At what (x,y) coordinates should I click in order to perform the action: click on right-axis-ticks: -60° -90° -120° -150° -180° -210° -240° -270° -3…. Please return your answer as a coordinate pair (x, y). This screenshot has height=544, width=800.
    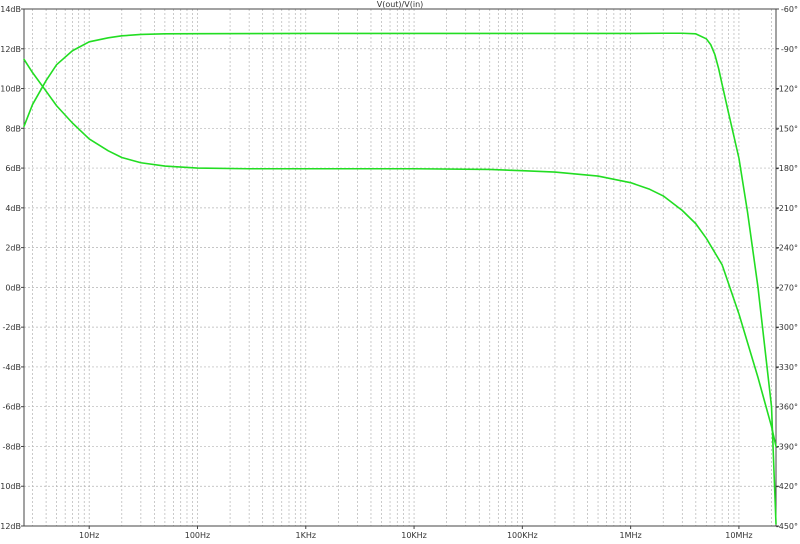
    Looking at the image, I should click on (787, 268).